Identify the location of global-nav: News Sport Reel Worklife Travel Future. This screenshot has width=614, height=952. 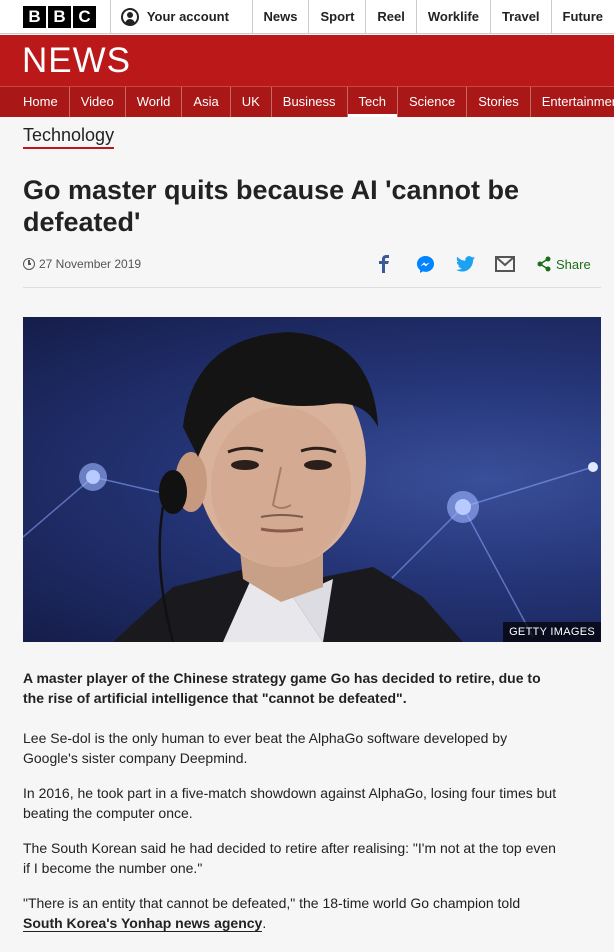
(432, 16).